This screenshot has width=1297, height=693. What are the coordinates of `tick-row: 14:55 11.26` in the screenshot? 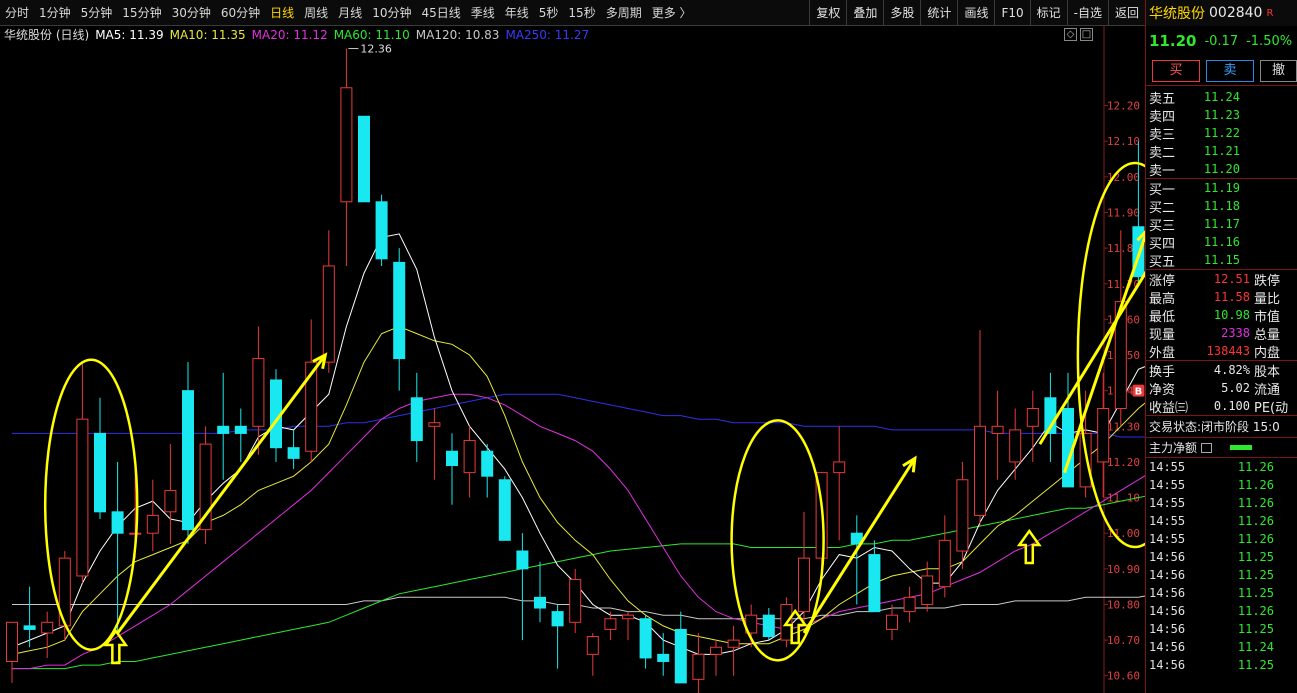 It's located at (1221, 521).